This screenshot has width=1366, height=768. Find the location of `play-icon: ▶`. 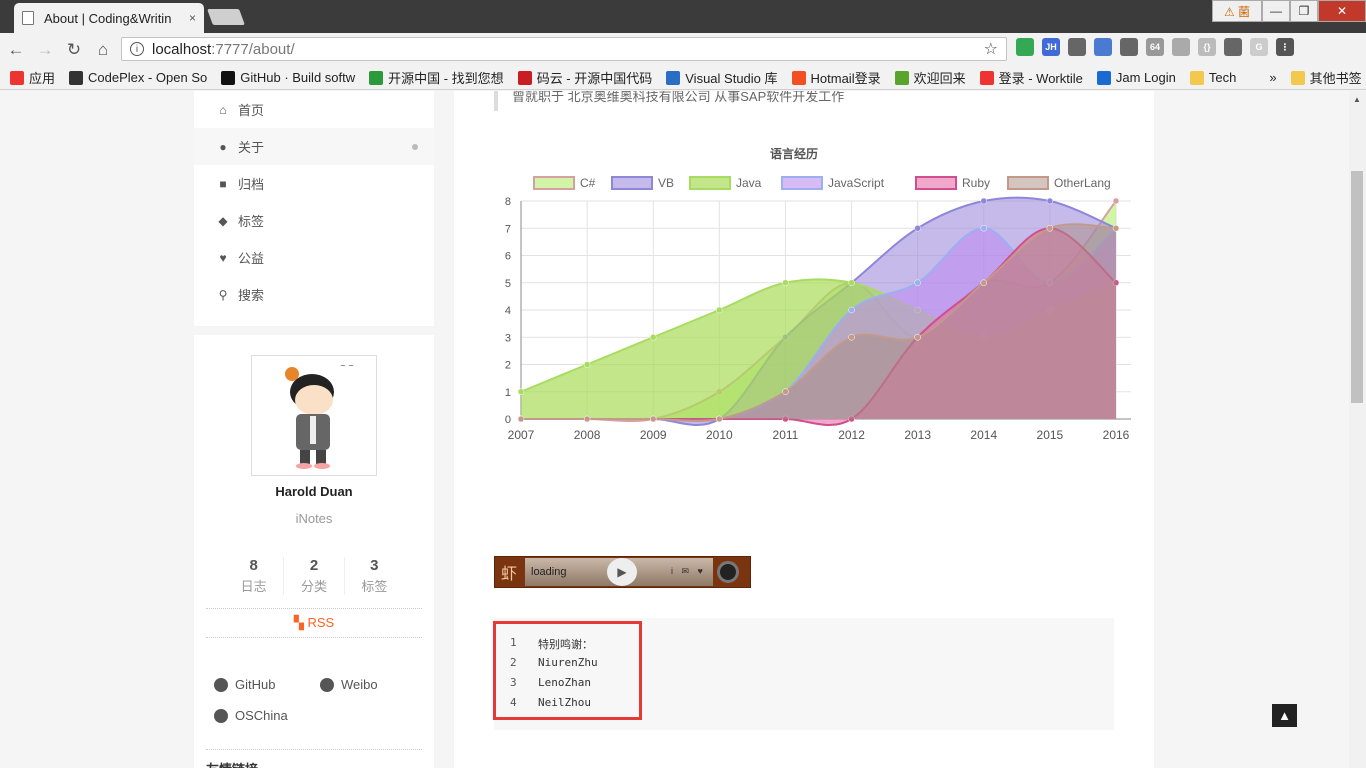

play-icon: ▶ is located at coordinates (622, 572).